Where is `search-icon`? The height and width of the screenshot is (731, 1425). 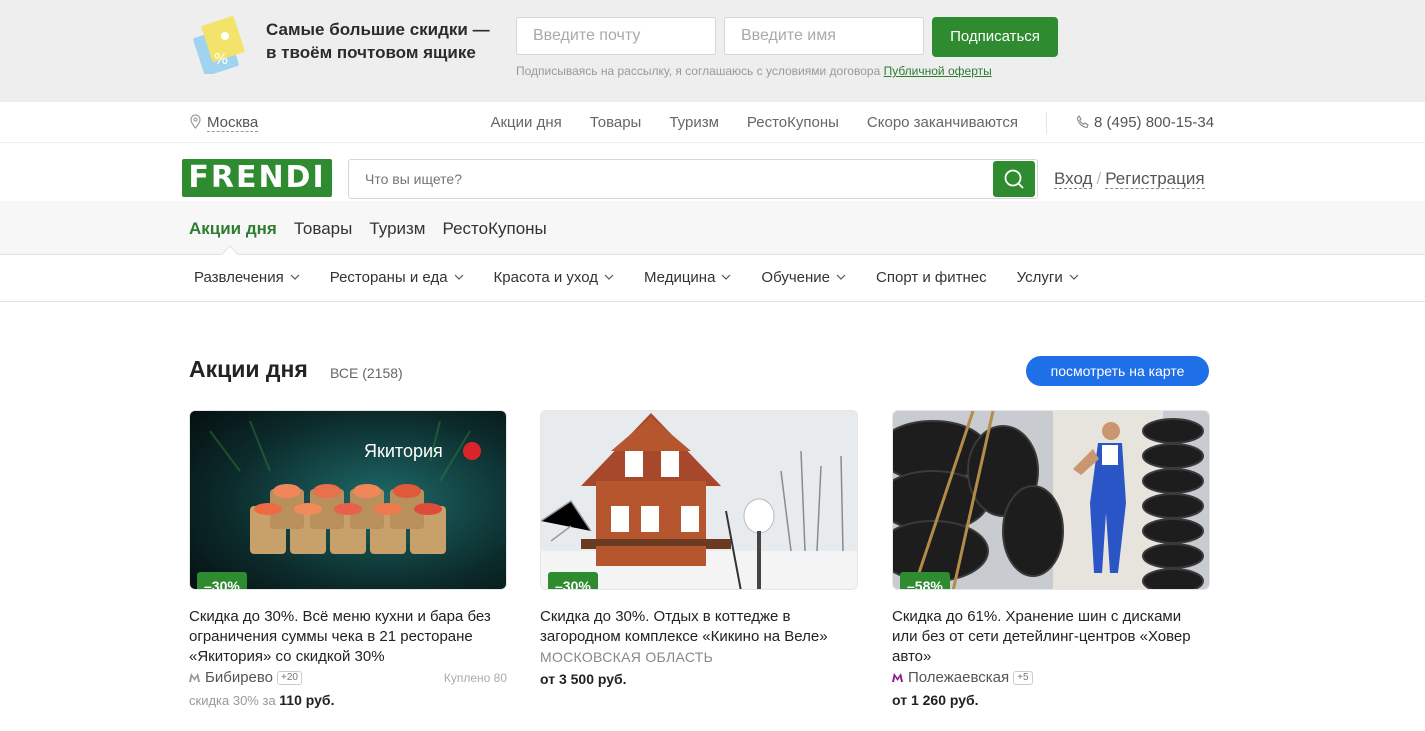 search-icon is located at coordinates (1014, 179).